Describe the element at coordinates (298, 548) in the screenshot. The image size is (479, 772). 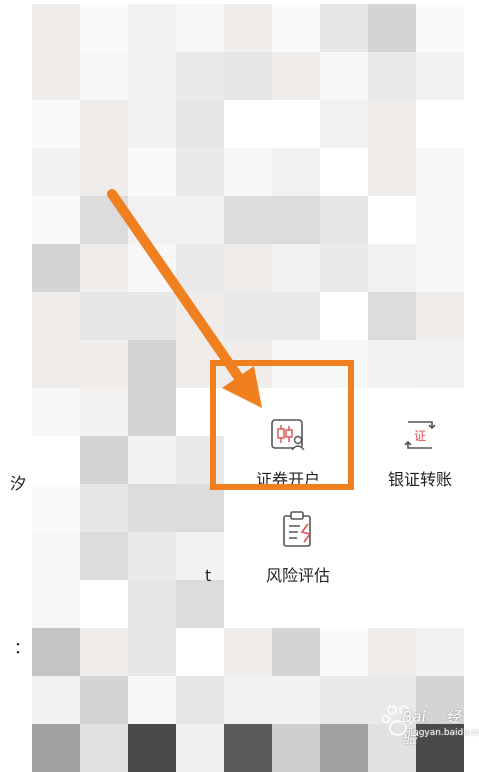
I see `menu-item-risk-assessment: 风险评估` at that location.